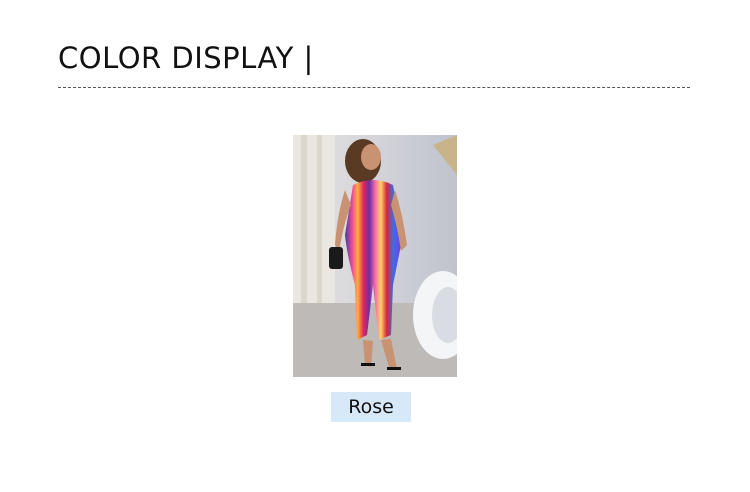  What do you see at coordinates (374, 87) in the screenshot?
I see `section-divider` at bounding box center [374, 87].